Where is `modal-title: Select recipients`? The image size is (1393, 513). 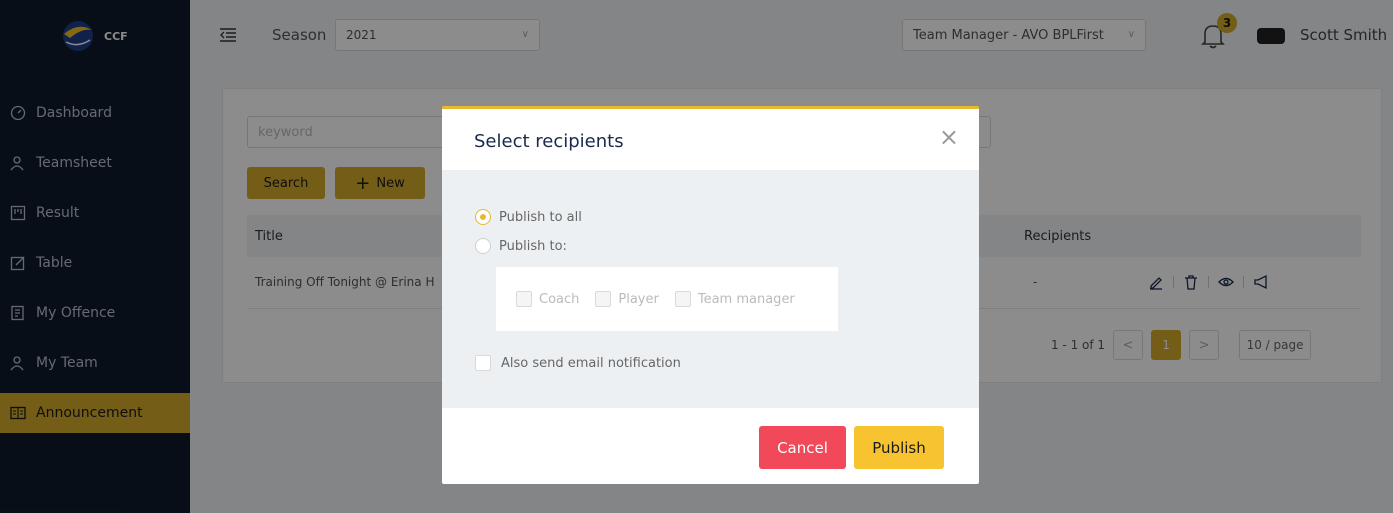 modal-title: Select recipients is located at coordinates (549, 141).